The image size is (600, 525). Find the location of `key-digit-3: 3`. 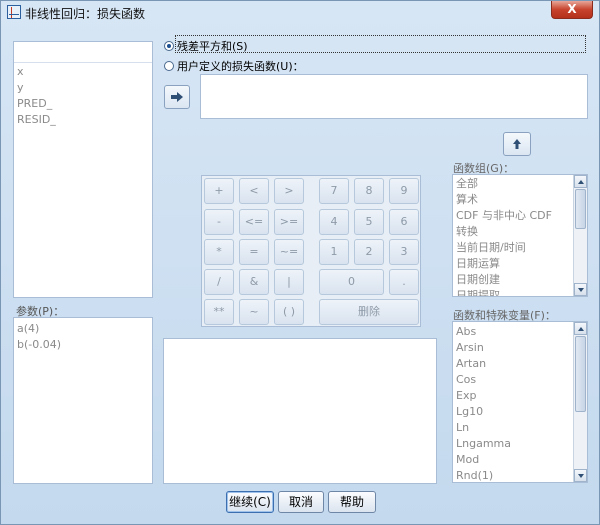

key-digit-3: 3 is located at coordinates (404, 252).